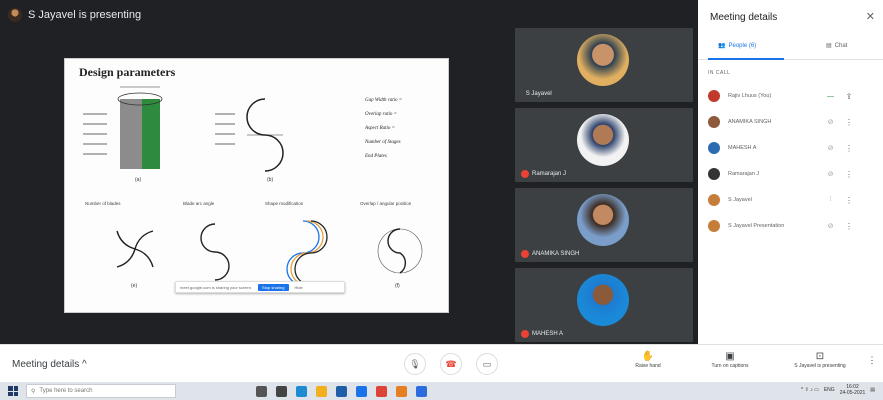 The image size is (883, 400). I want to click on participant-tile: MAHESH A, so click(604, 305).